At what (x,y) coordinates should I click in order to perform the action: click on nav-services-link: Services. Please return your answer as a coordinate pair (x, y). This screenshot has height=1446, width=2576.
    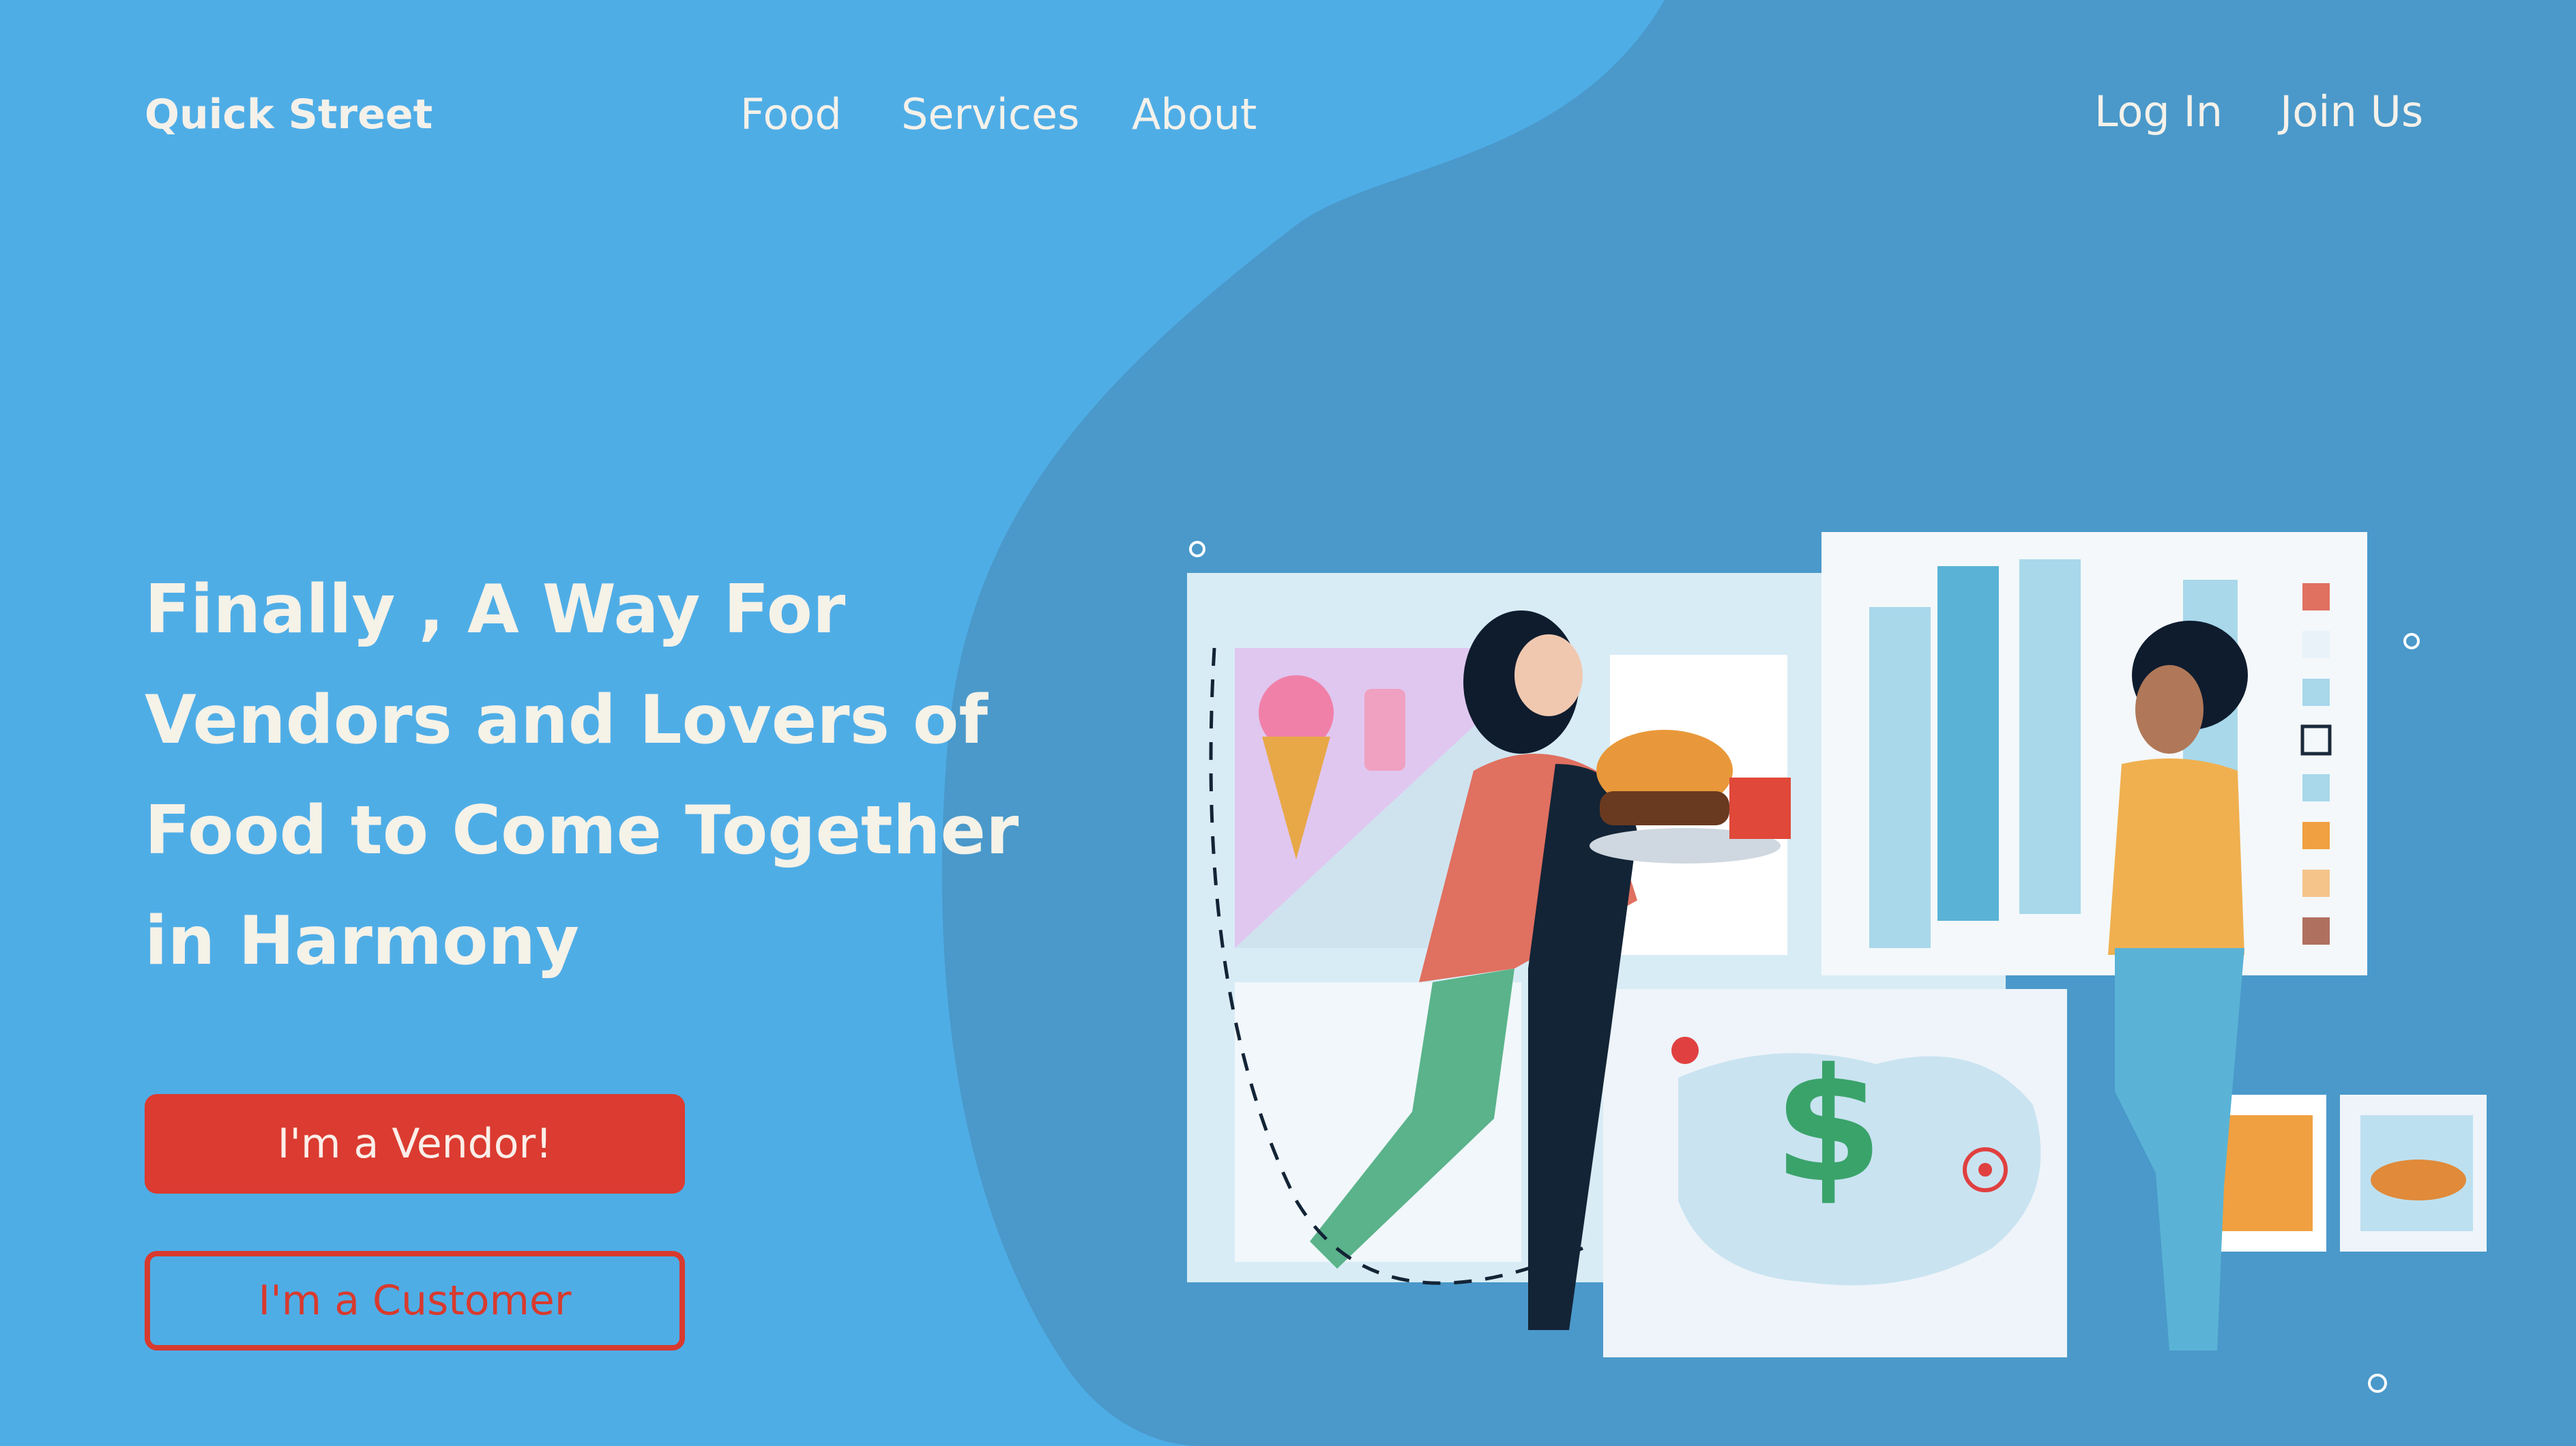
    Looking at the image, I should click on (990, 114).